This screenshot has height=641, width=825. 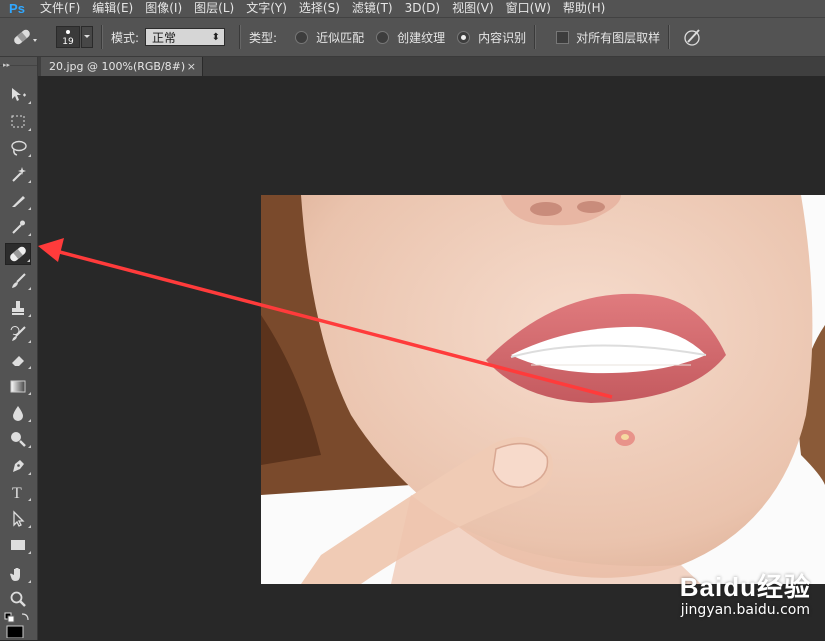 I want to click on brush-tool, so click(x=18, y=281).